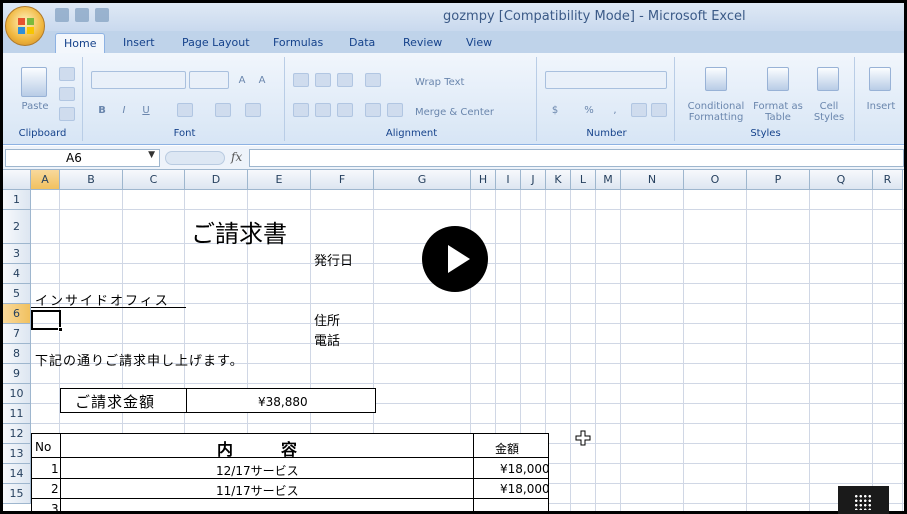  Describe the element at coordinates (209, 80) in the screenshot. I see `font-size-select` at that location.